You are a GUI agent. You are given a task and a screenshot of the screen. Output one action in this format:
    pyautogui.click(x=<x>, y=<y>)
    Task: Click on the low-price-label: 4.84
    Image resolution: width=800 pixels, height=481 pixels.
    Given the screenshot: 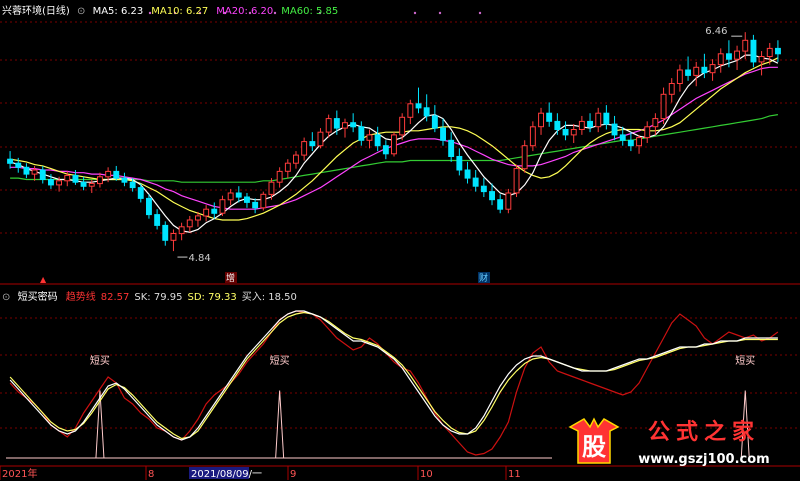 What is the action you would take?
    pyautogui.click(x=199, y=258)
    